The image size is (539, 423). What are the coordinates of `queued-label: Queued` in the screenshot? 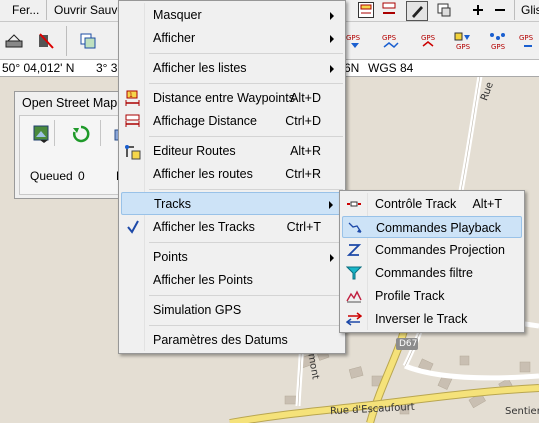 It's located at (51, 176).